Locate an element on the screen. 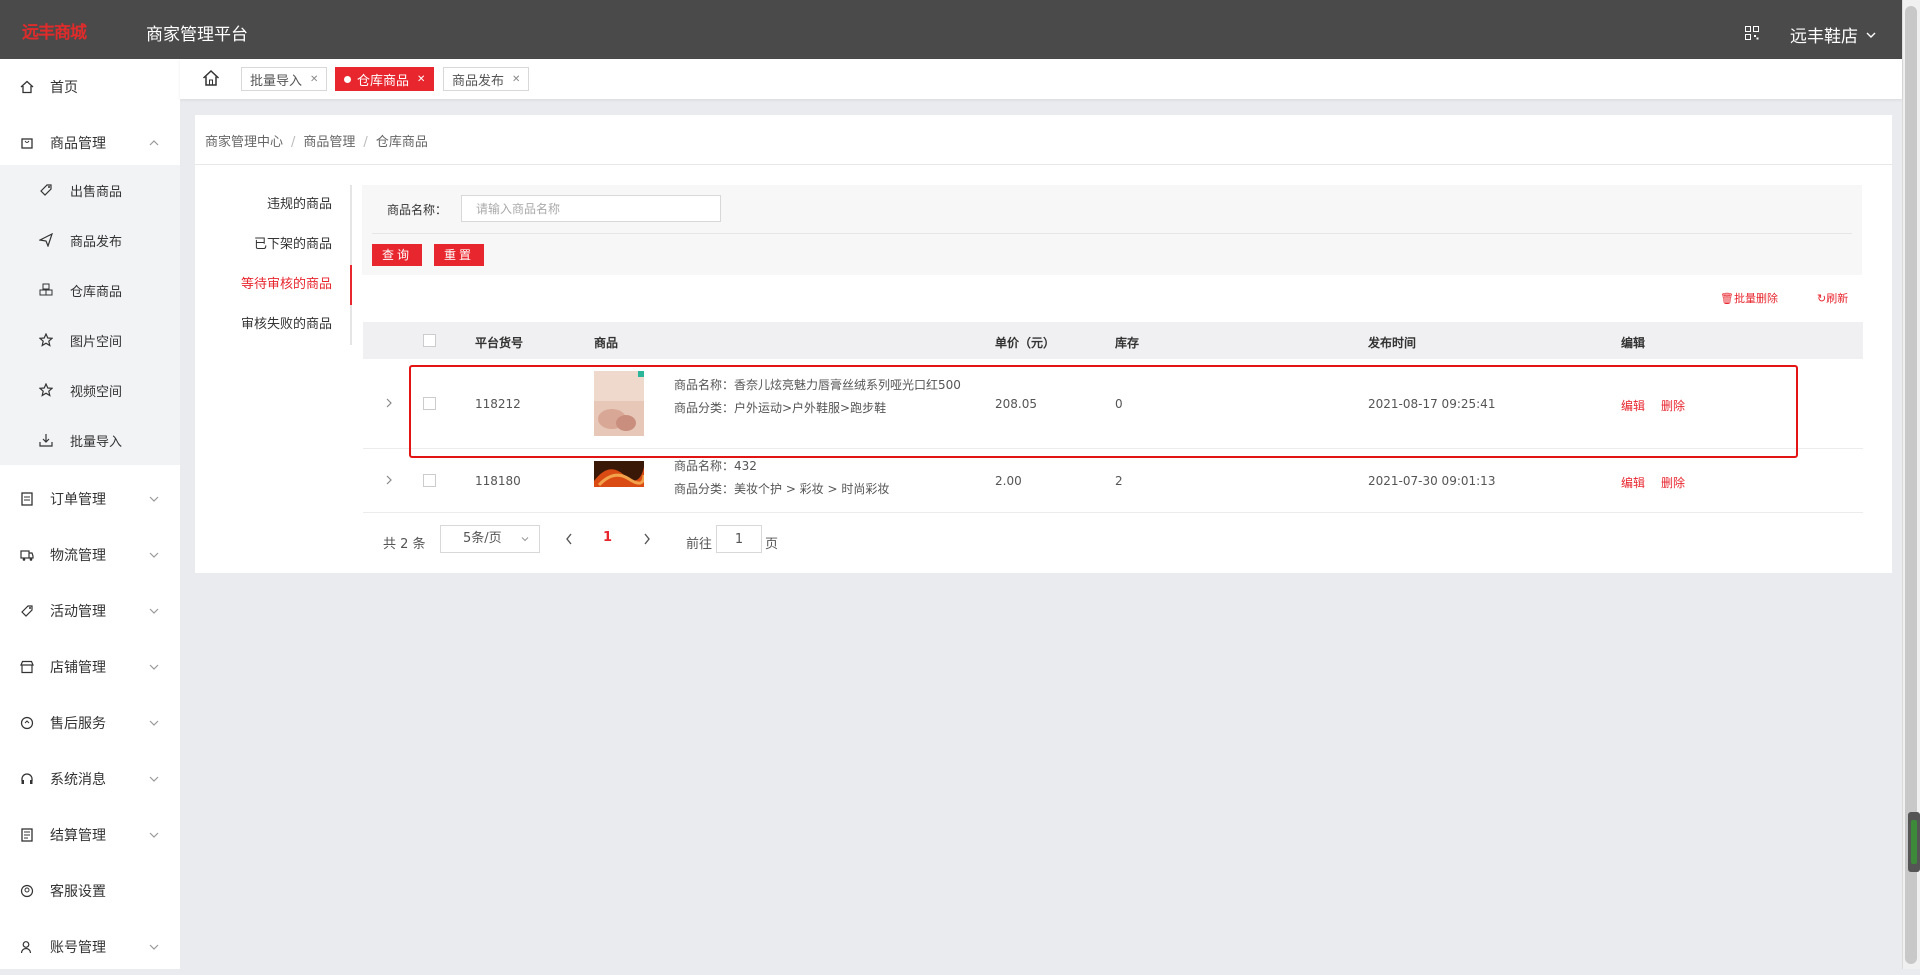 The image size is (1920, 975). page-size-value: 5条/页 is located at coordinates (482, 538).